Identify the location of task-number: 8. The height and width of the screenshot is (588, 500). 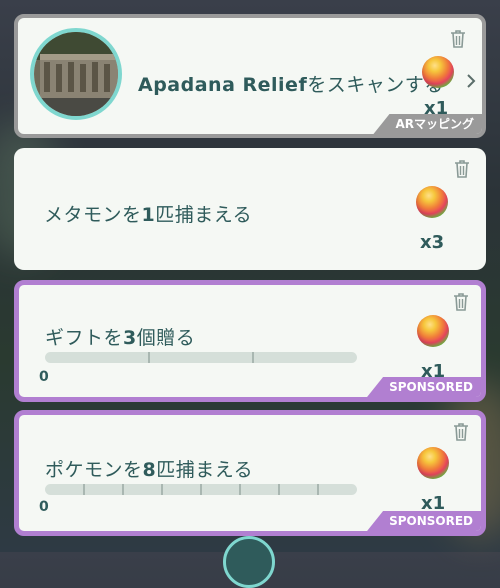
(149, 470).